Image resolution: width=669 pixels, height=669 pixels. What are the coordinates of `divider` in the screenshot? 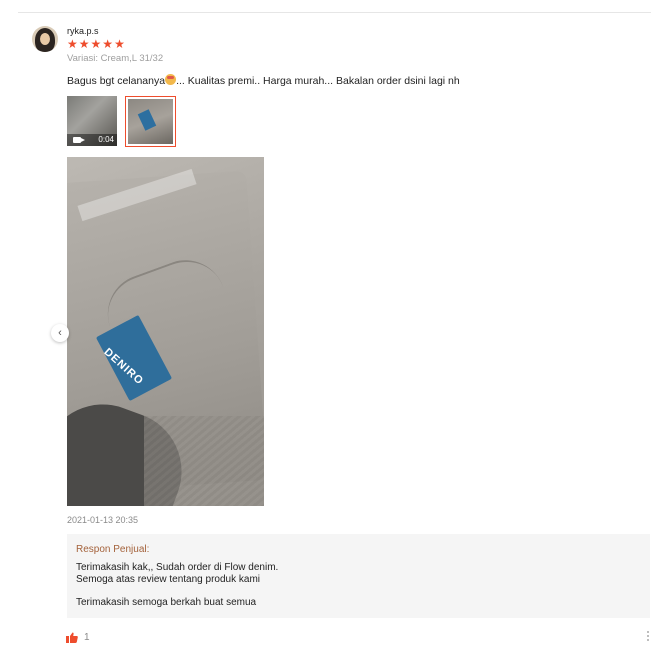 It's located at (334, 12).